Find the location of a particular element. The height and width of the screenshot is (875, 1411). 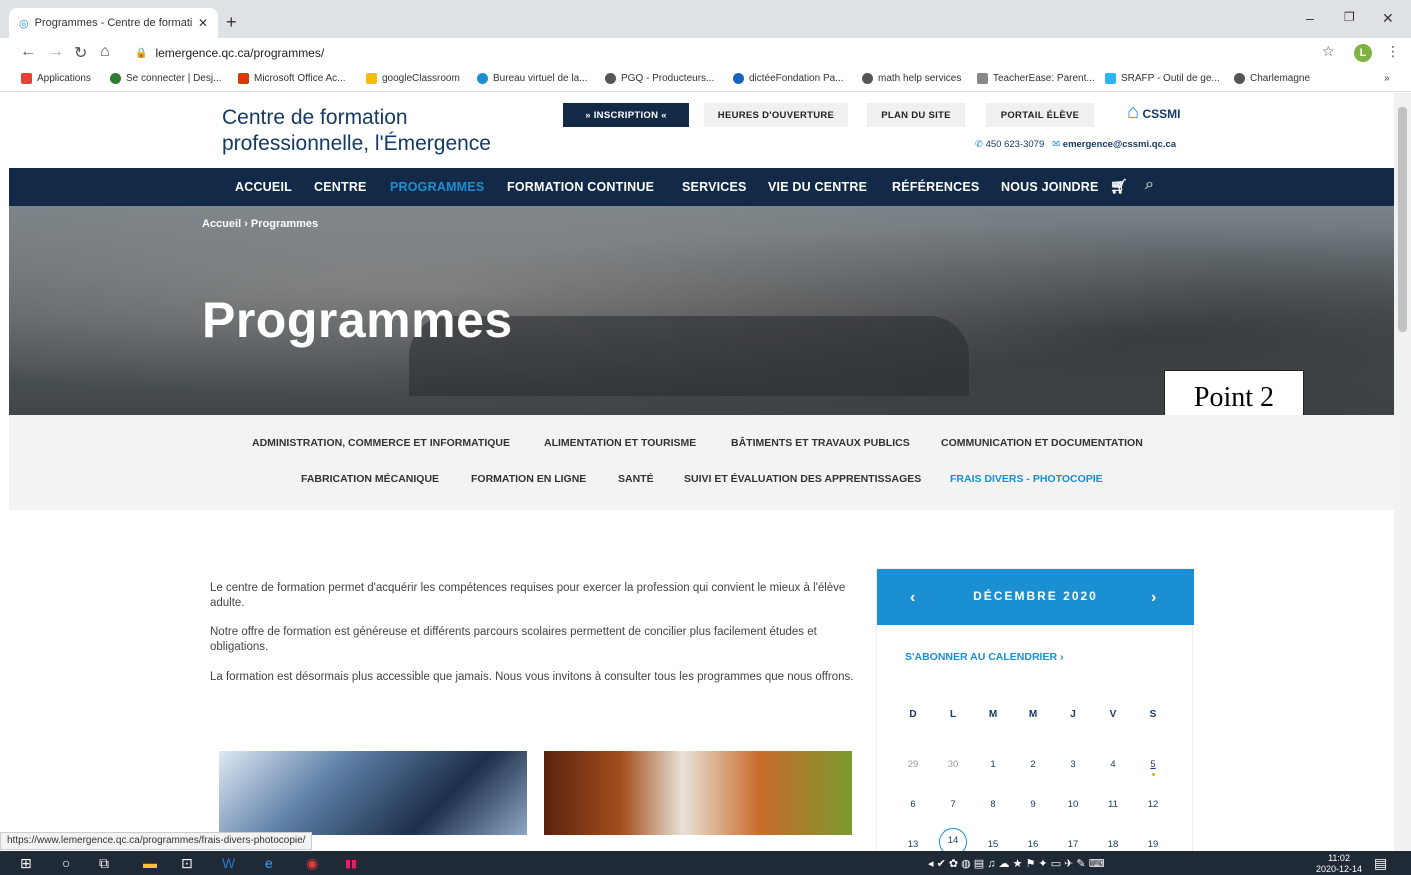

email-link: emergence@cssmi.qc.ca is located at coordinates (1119, 144).